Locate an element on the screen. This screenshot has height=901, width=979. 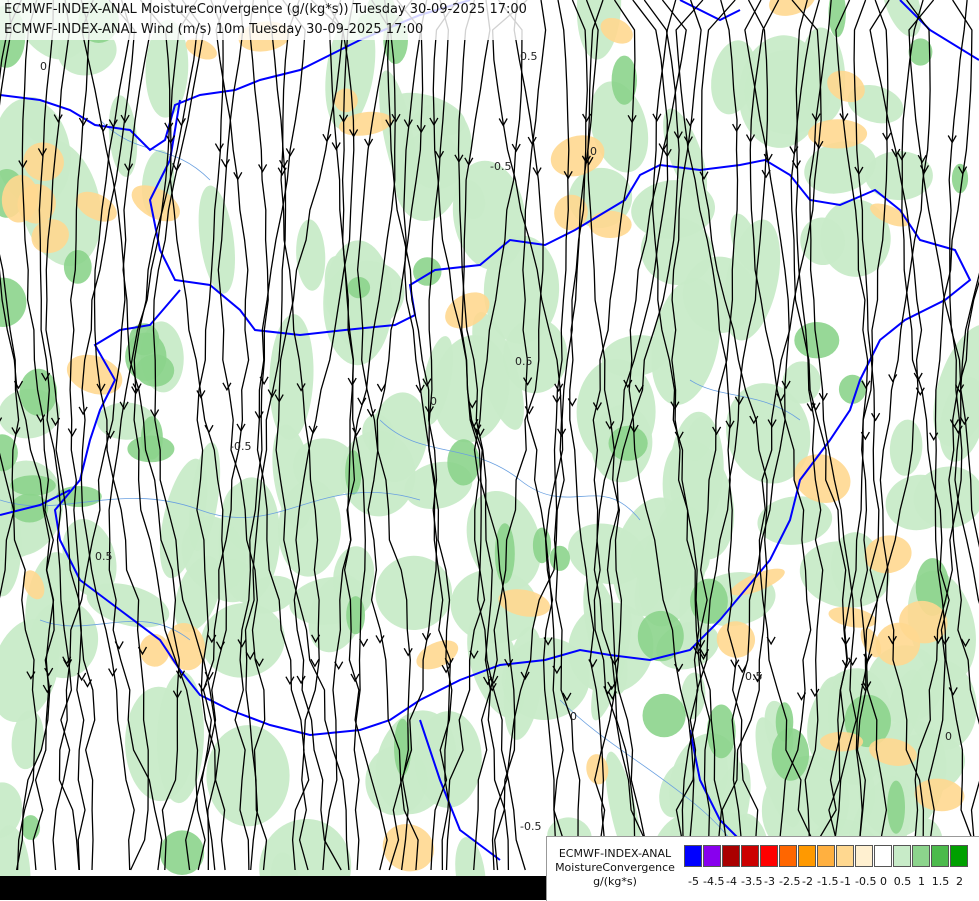
legend-color-bar is located at coordinates (826, 856).